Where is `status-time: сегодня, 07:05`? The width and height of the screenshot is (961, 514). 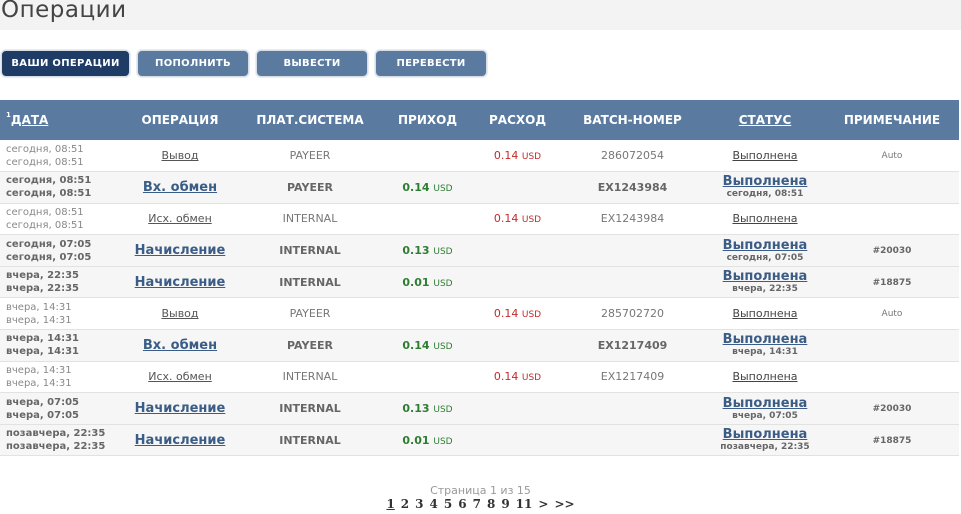
status-time: сегодня, 07:05 is located at coordinates (765, 257).